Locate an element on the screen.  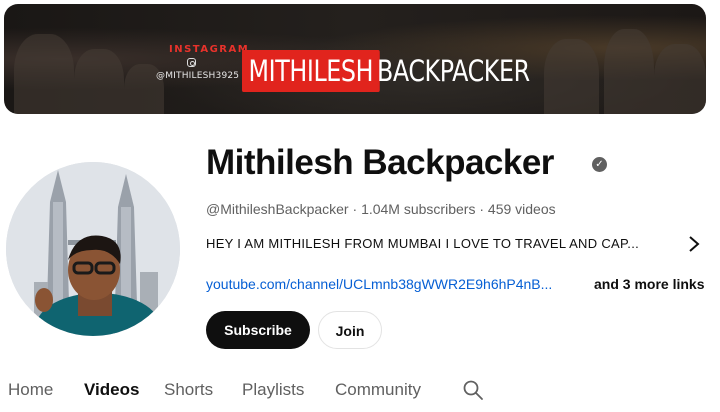
tab-community: Community is located at coordinates (378, 390).